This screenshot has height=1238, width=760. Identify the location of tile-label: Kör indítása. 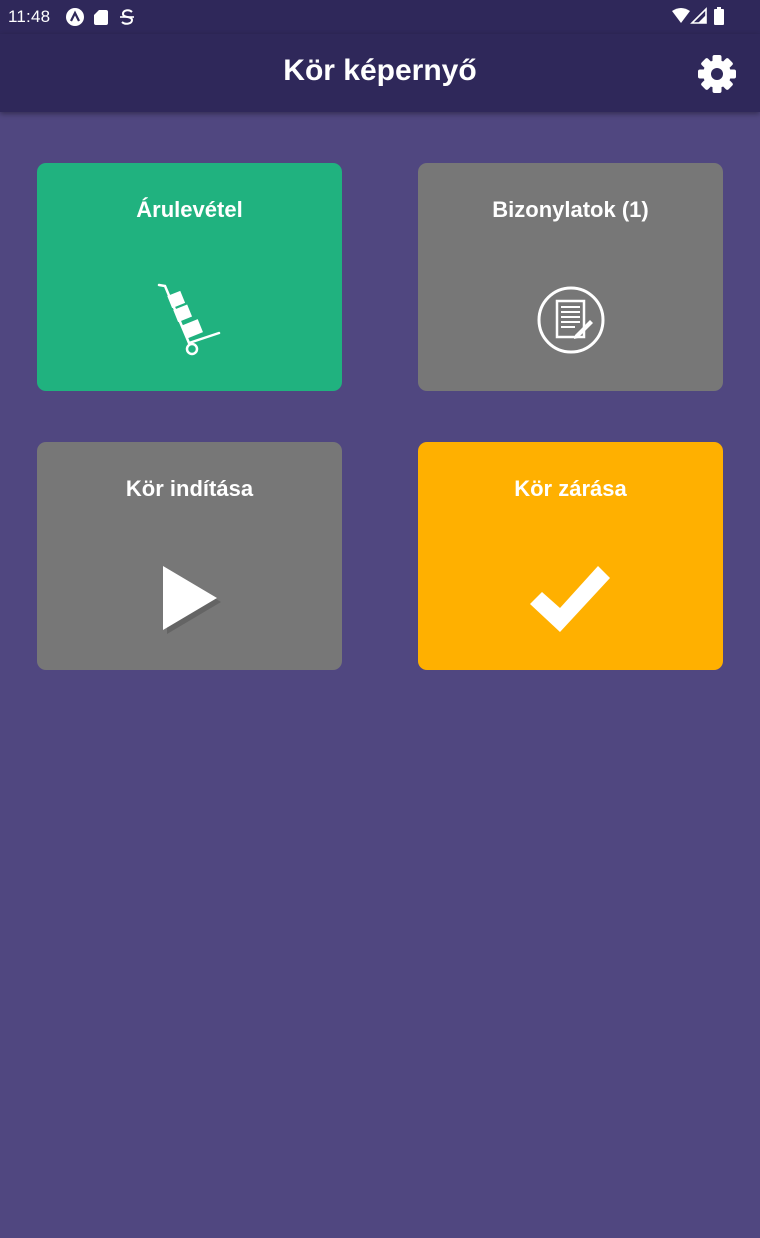
(189, 488).